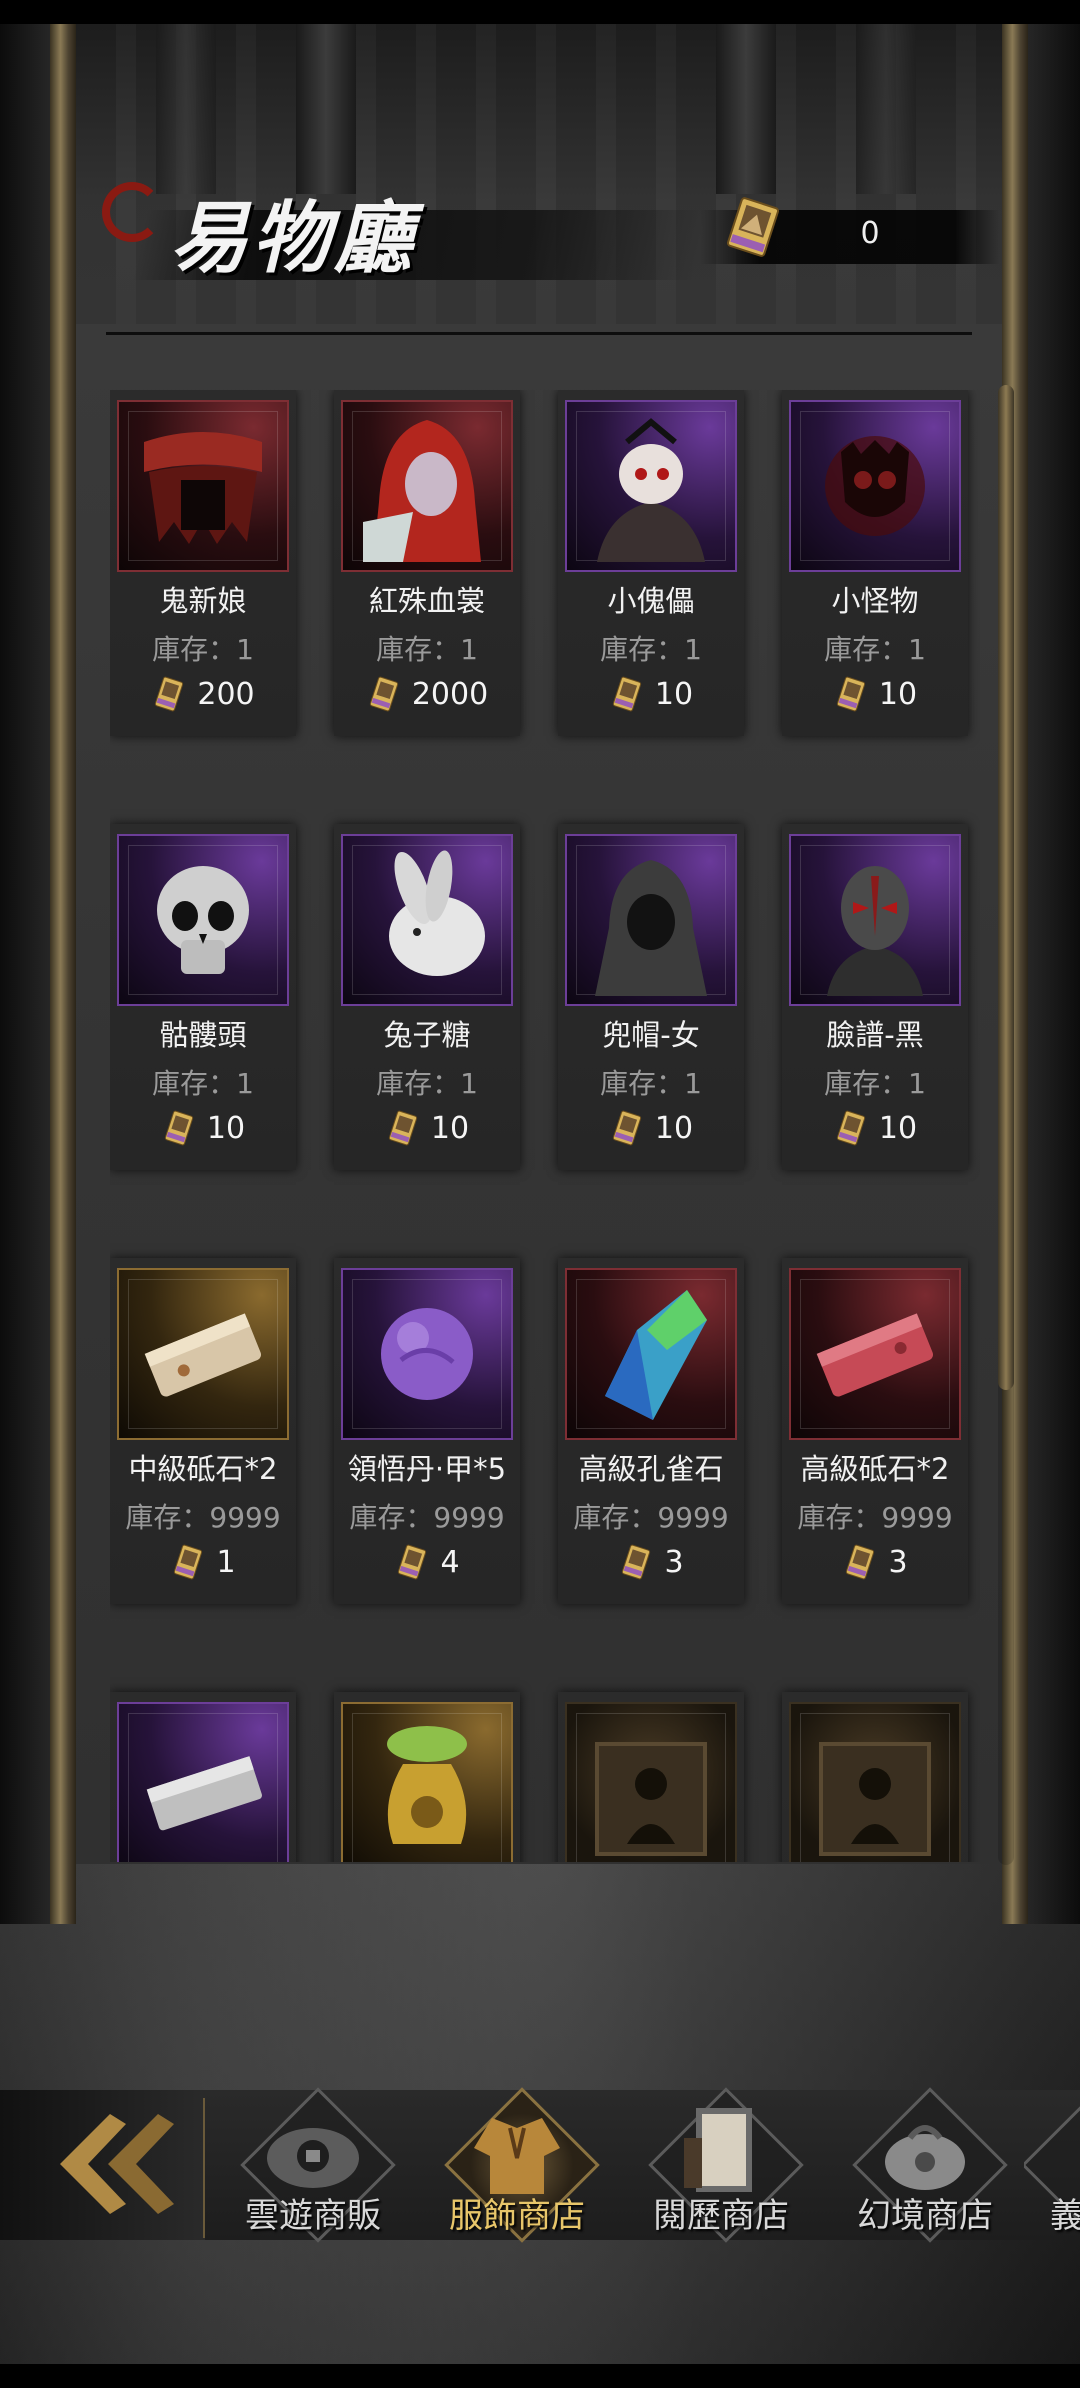 Image resolution: width=1080 pixels, height=2388 pixels. What do you see at coordinates (875, 1469) in the screenshot?
I see `item-name: 高級砥石*2` at bounding box center [875, 1469].